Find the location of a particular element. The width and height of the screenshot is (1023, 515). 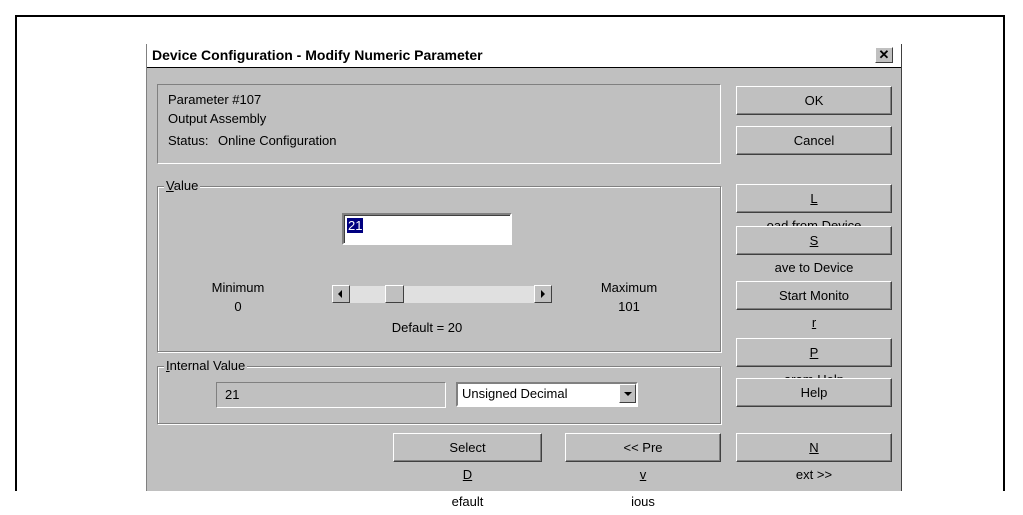

slider-left-arrow is located at coordinates (341, 294).